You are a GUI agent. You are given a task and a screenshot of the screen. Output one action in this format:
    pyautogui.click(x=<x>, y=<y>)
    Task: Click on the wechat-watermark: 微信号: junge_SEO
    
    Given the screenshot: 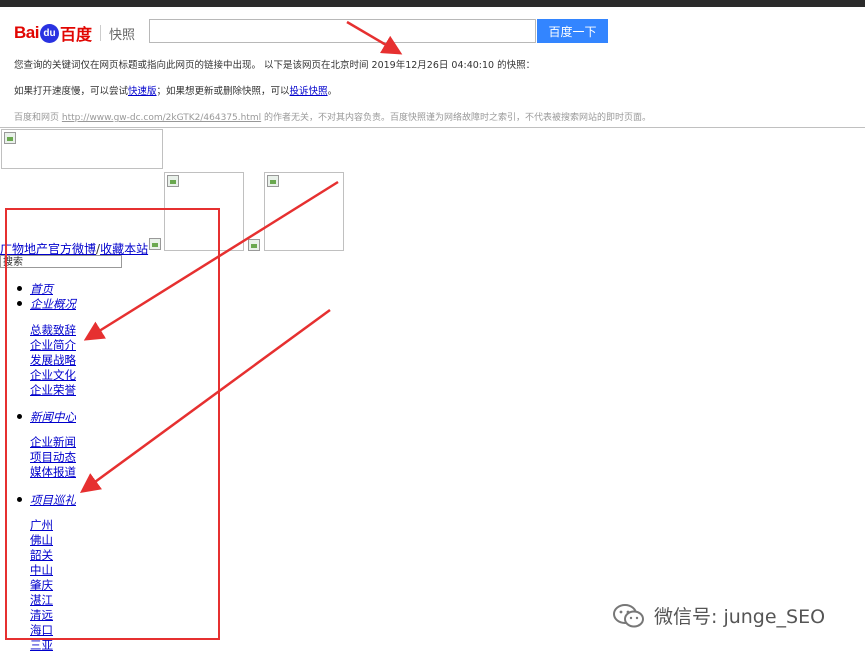 What is the action you would take?
    pyautogui.click(x=718, y=615)
    